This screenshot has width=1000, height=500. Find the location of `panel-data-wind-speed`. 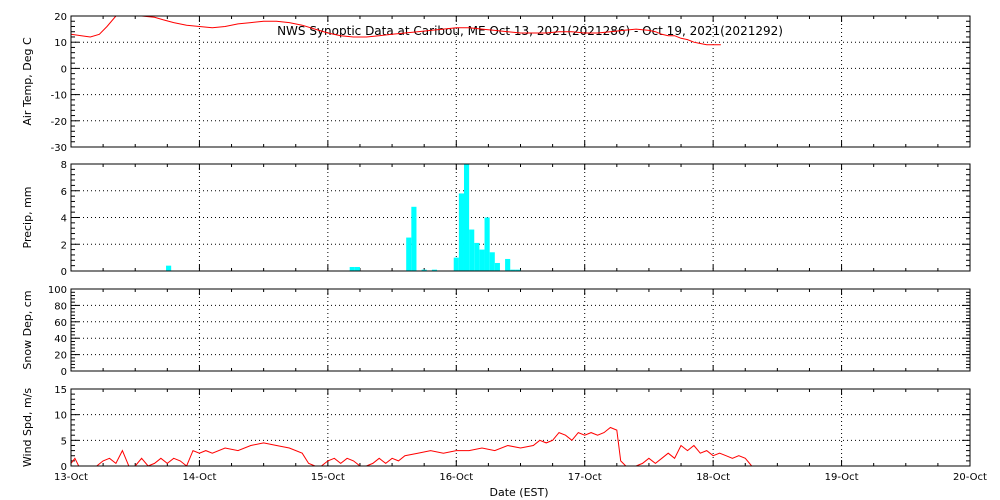

panel-data-wind-speed is located at coordinates (413, 446).